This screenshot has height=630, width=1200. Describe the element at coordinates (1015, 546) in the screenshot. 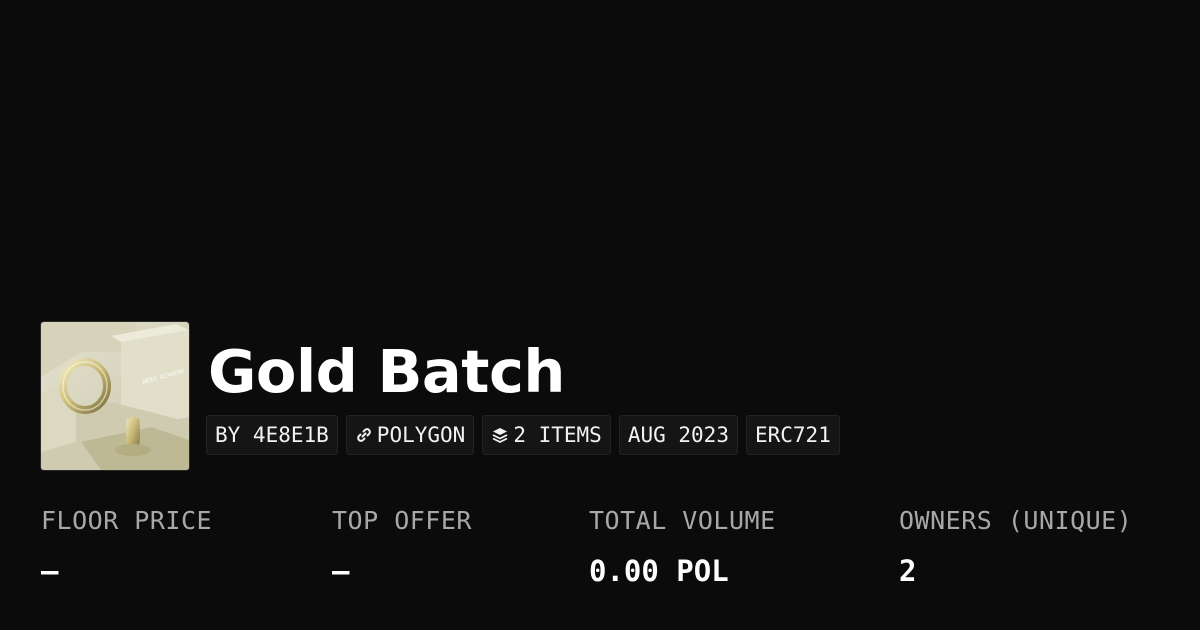

I see `stat-owners: OWNERS (UNIQUE) 2` at that location.